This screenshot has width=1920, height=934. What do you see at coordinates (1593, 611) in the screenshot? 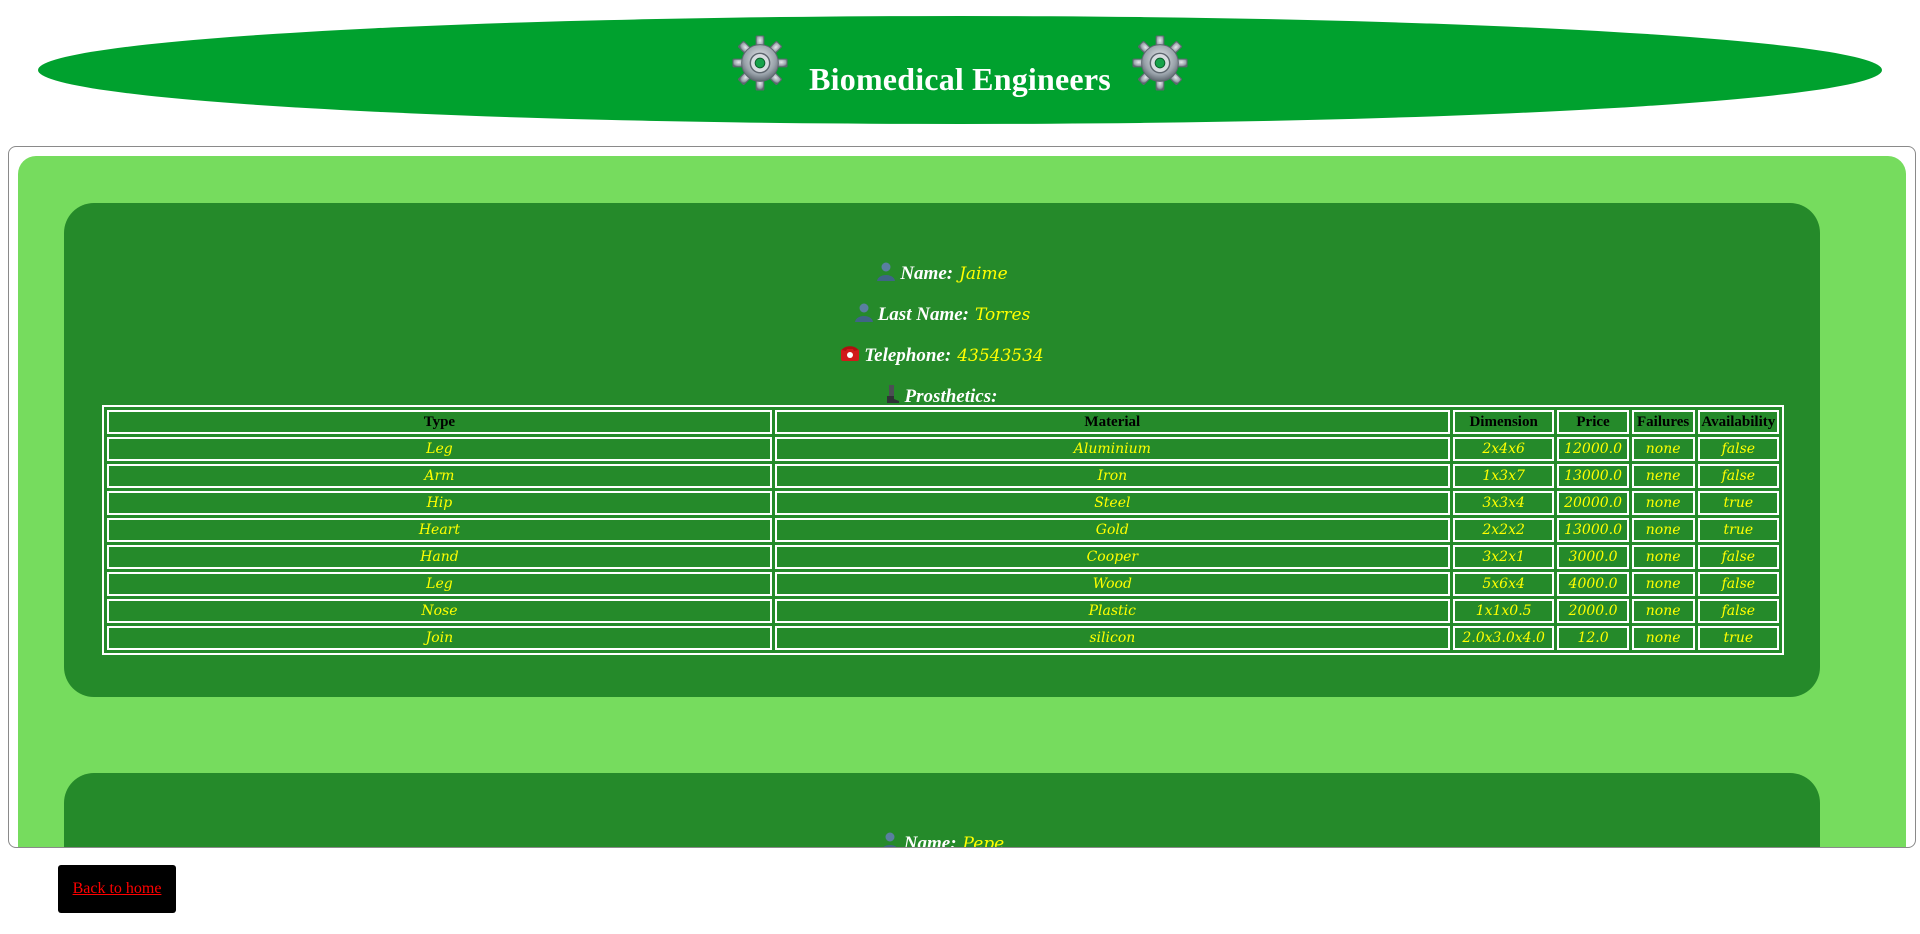
I see `cell-price: 2000.0` at bounding box center [1593, 611].